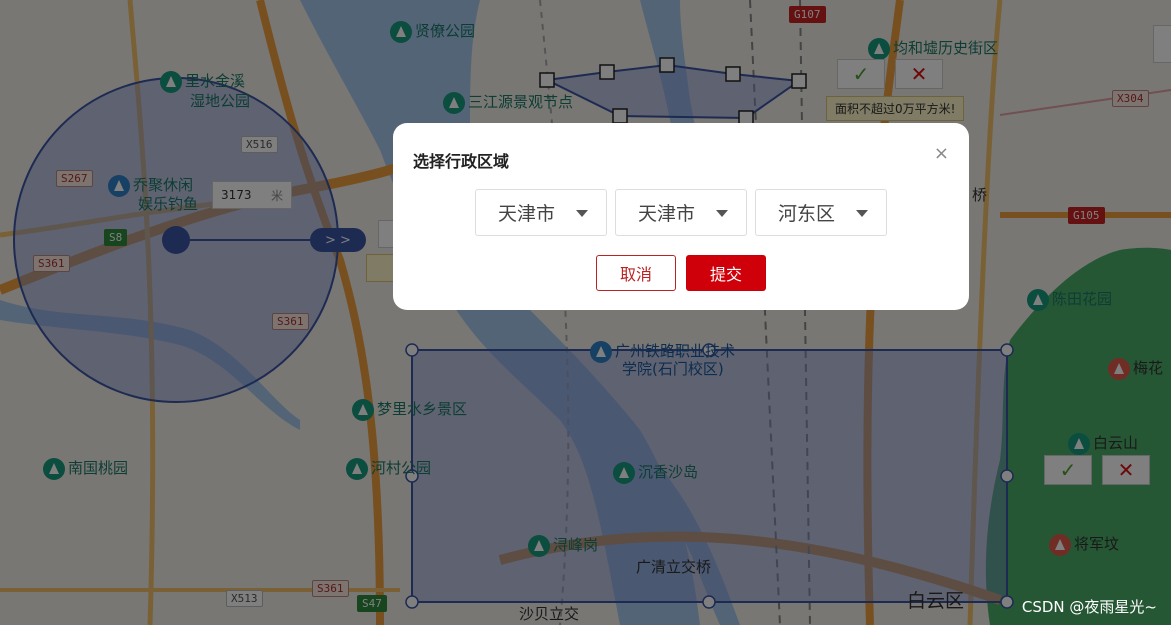  Describe the element at coordinates (667, 214) in the screenshot. I see `city-select-value: 天津市` at that location.